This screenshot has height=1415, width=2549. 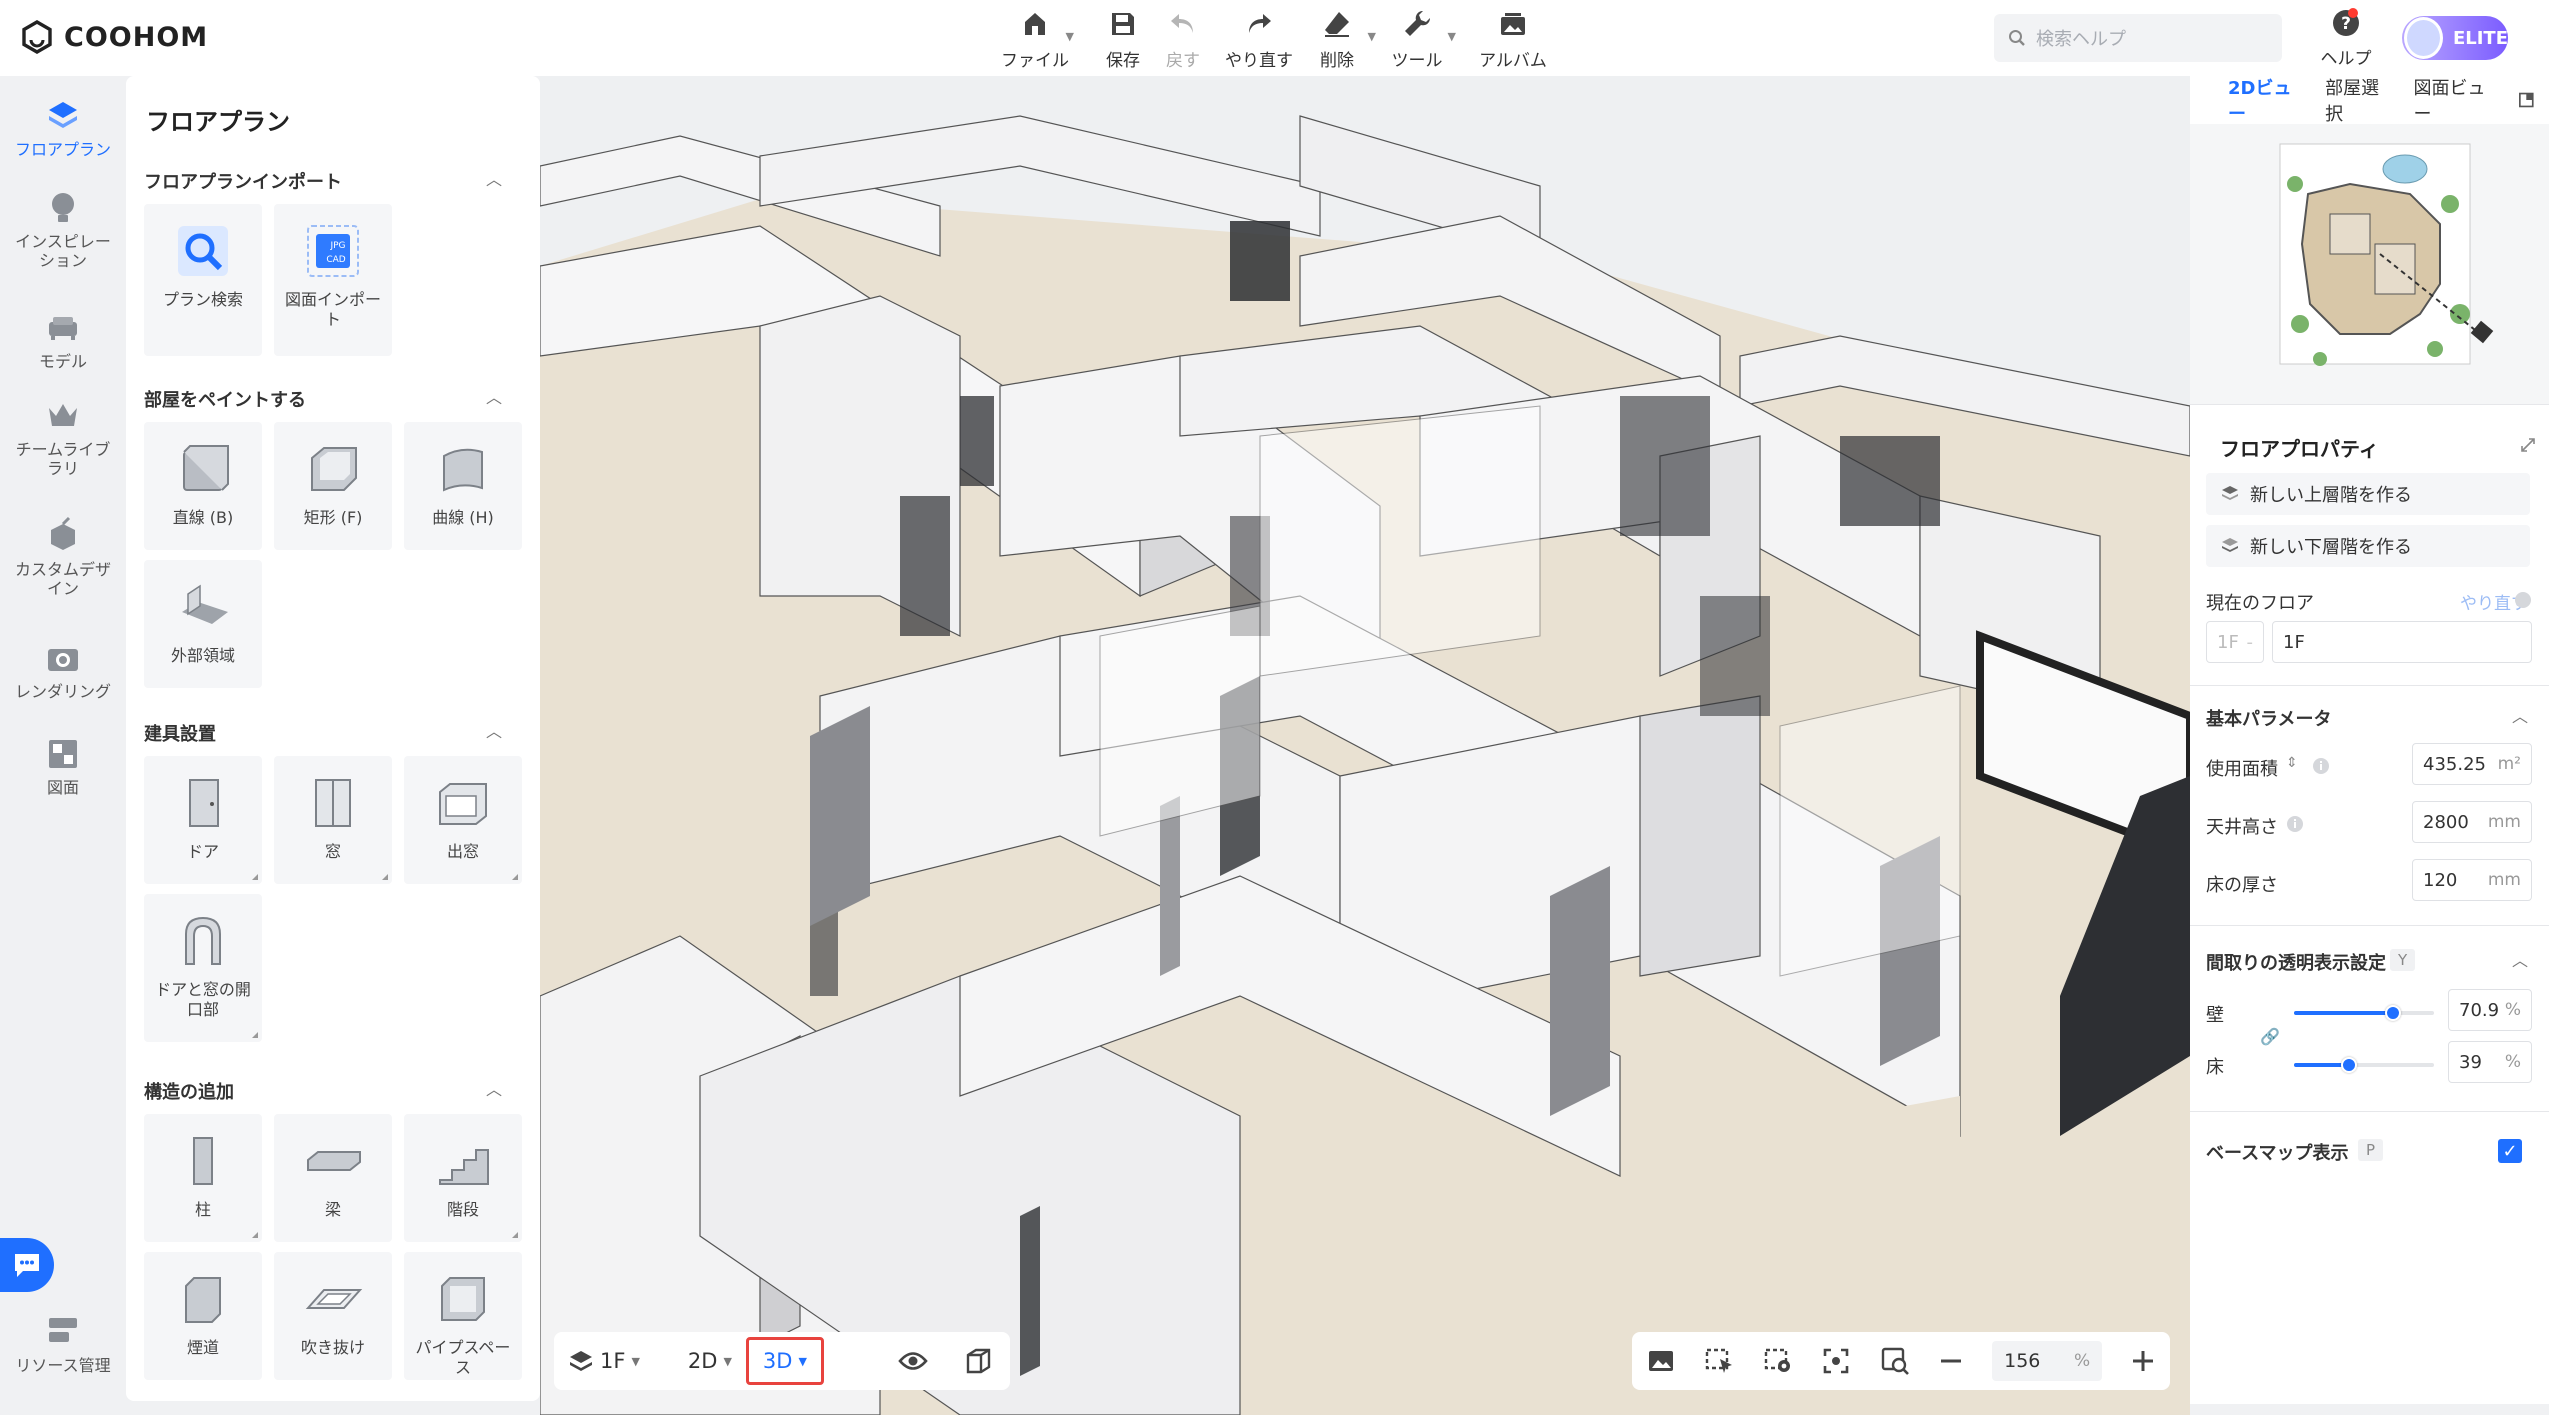 What do you see at coordinates (1337, 39) in the screenshot?
I see `delete-button: 削除 ▼` at bounding box center [1337, 39].